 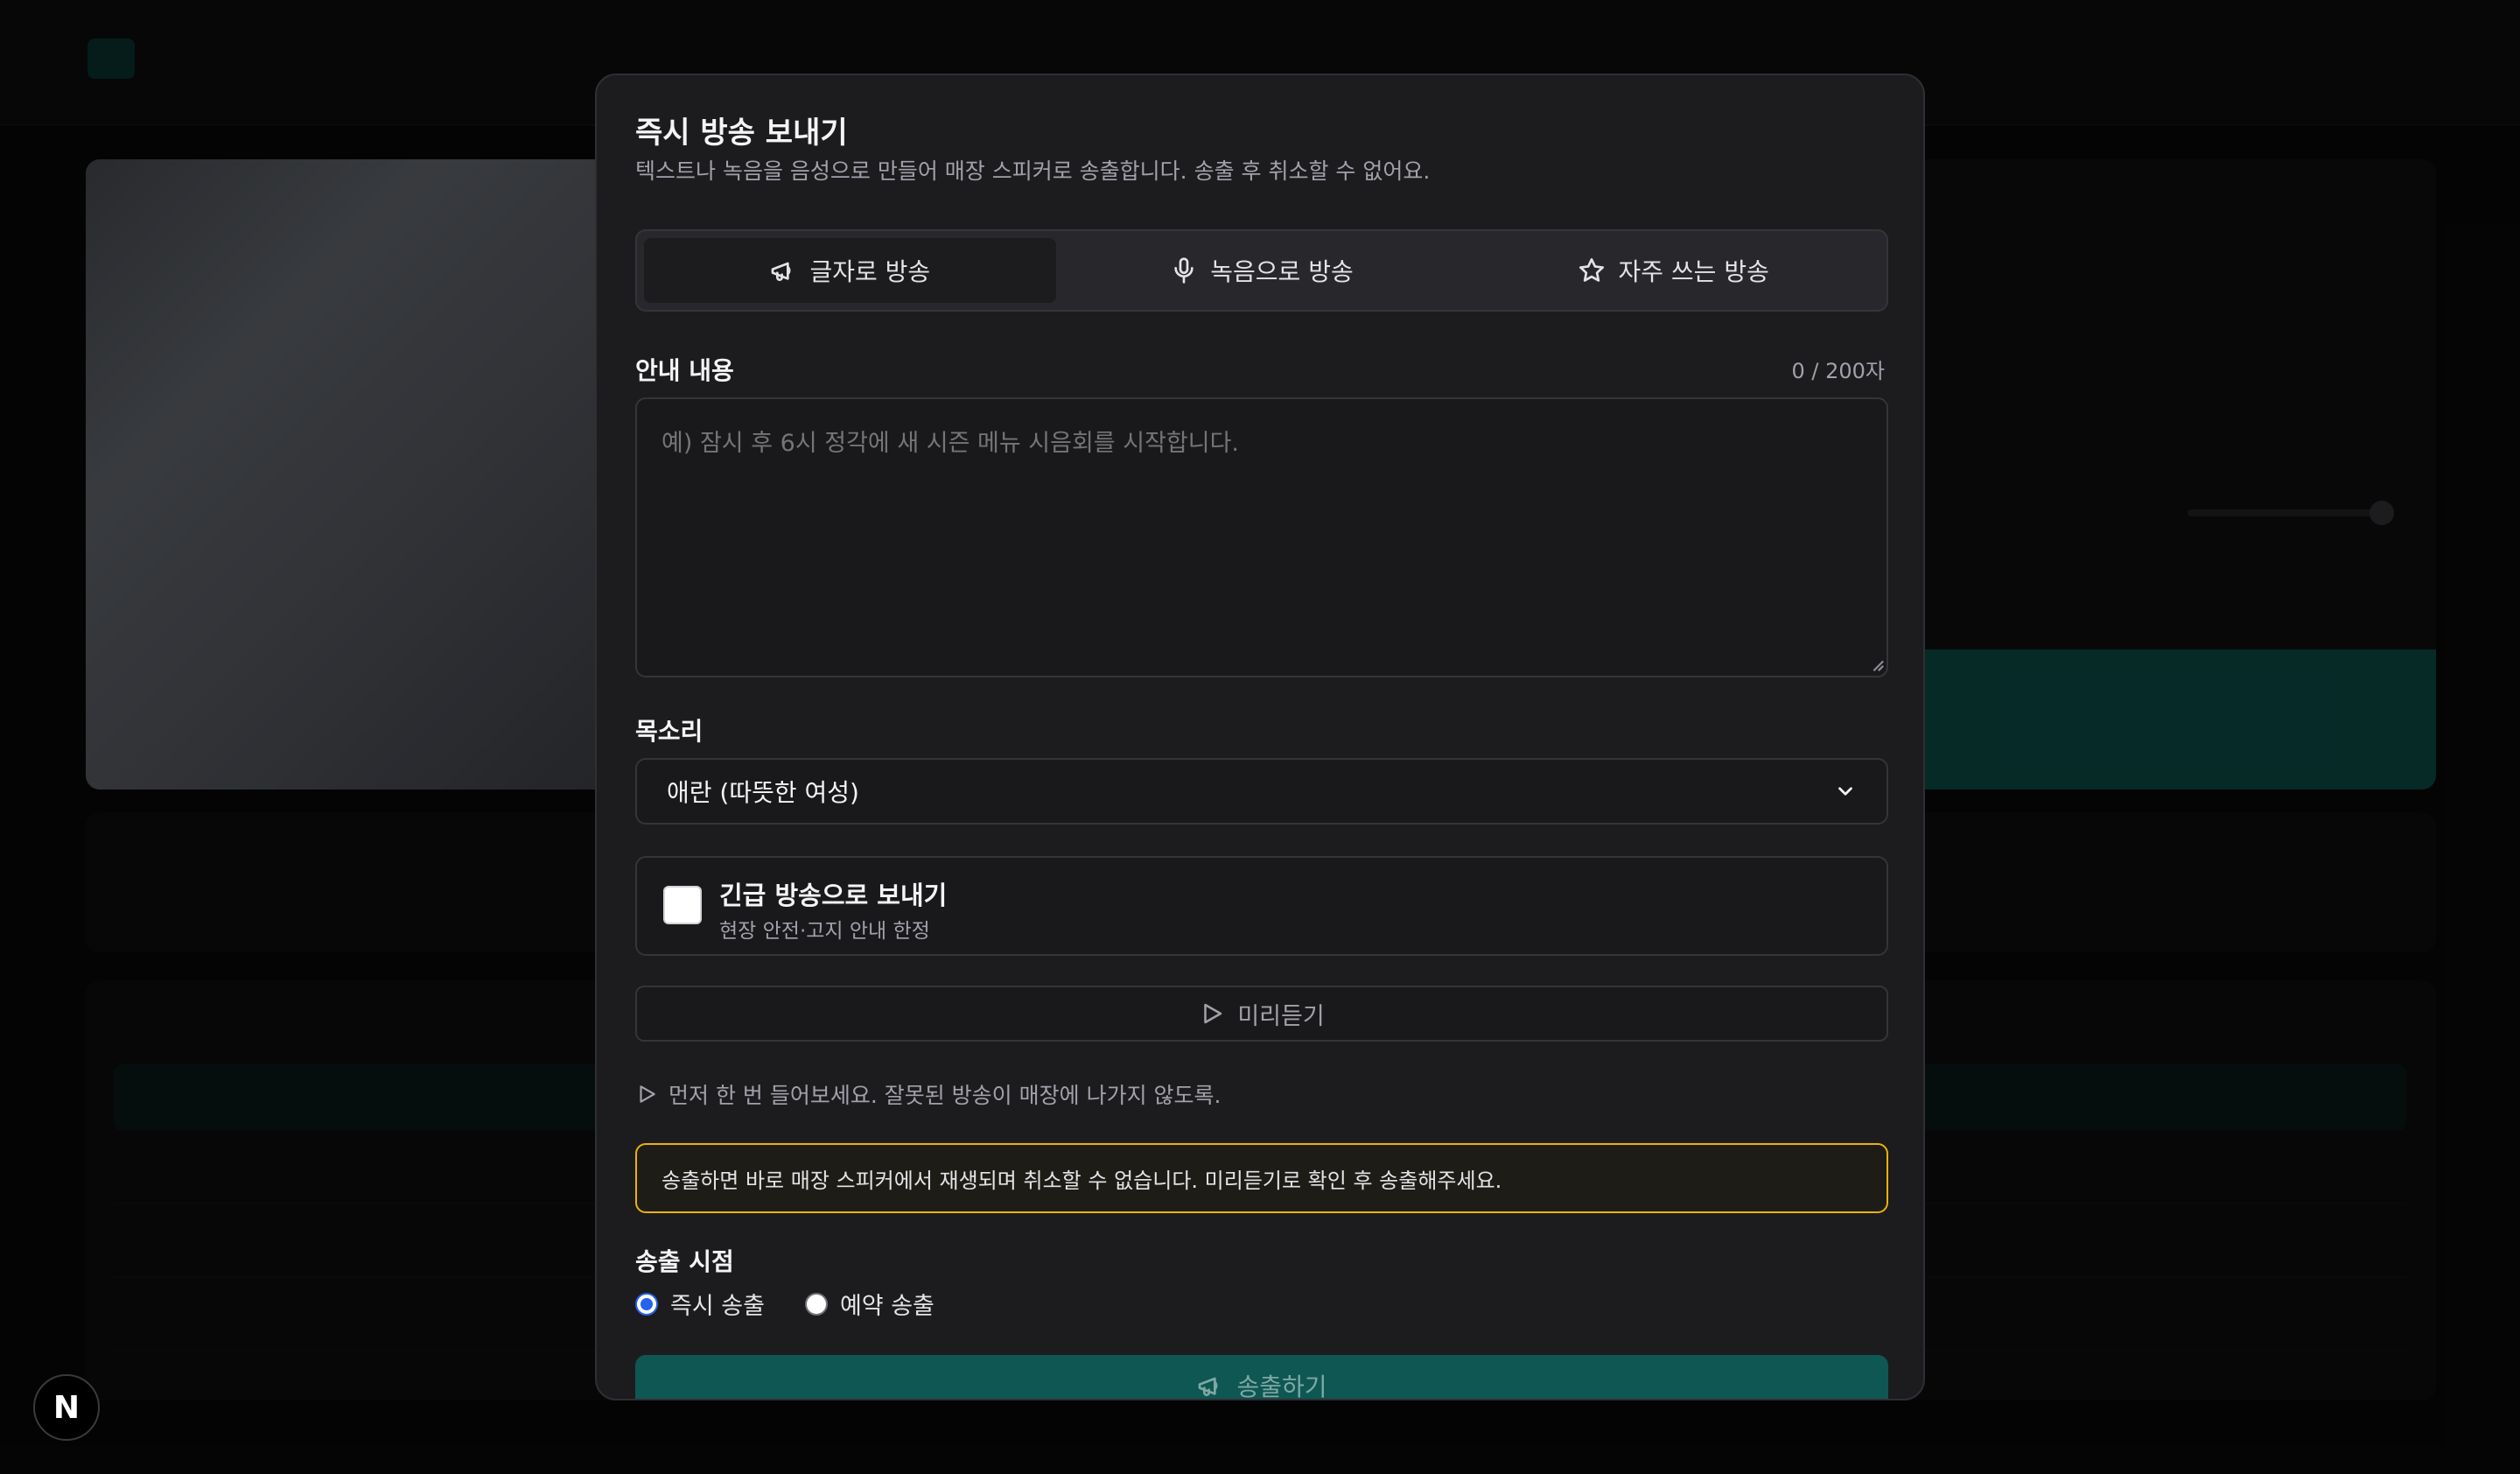 I want to click on submit-broadcast-button: 송출하기, so click(x=1261, y=1377).